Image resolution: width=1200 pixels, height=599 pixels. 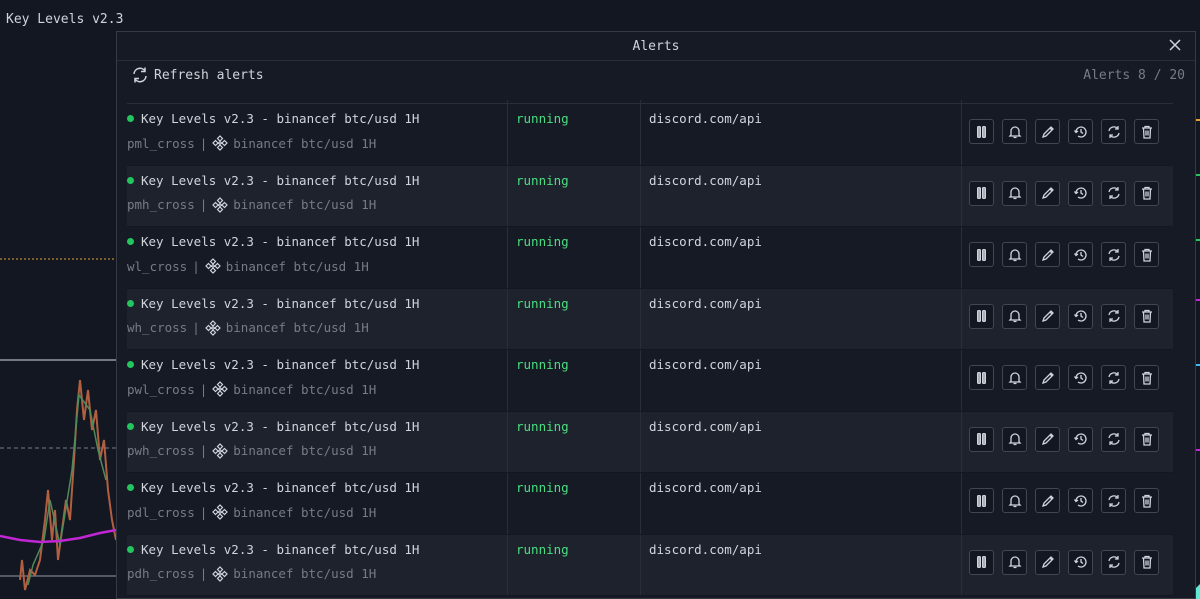 What do you see at coordinates (220, 389) in the screenshot?
I see `binance-icon` at bounding box center [220, 389].